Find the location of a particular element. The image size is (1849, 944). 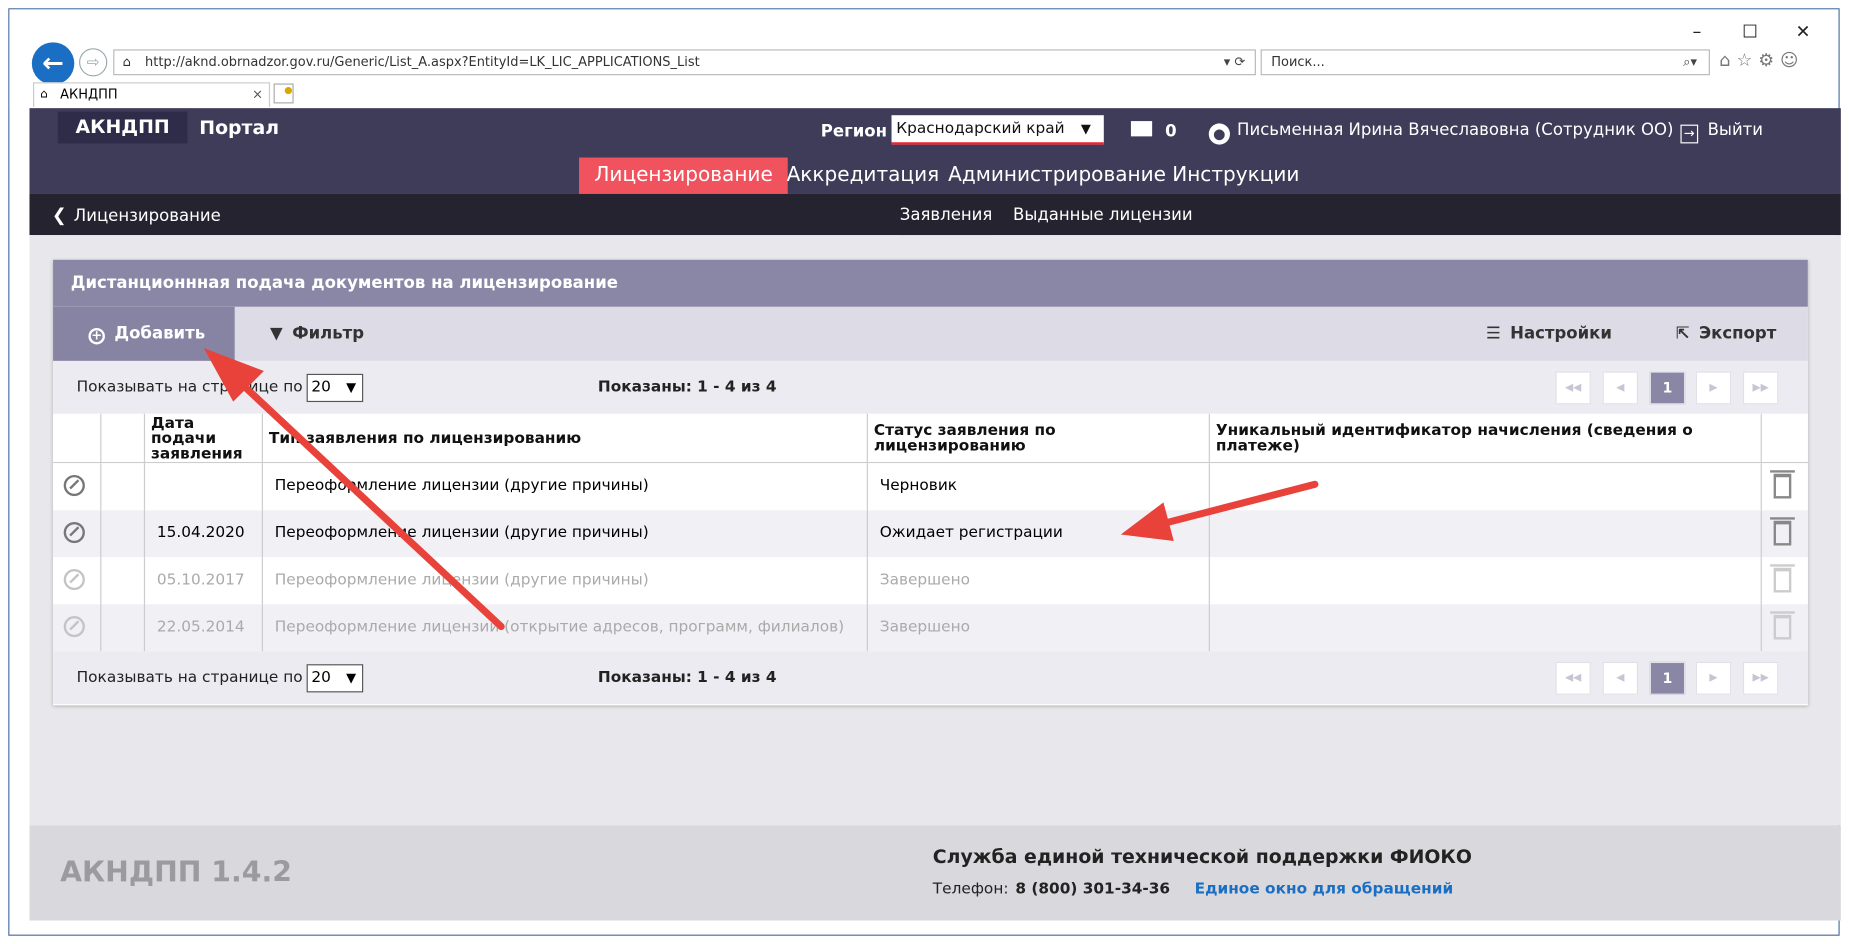

mail-icon is located at coordinates (1141, 129).